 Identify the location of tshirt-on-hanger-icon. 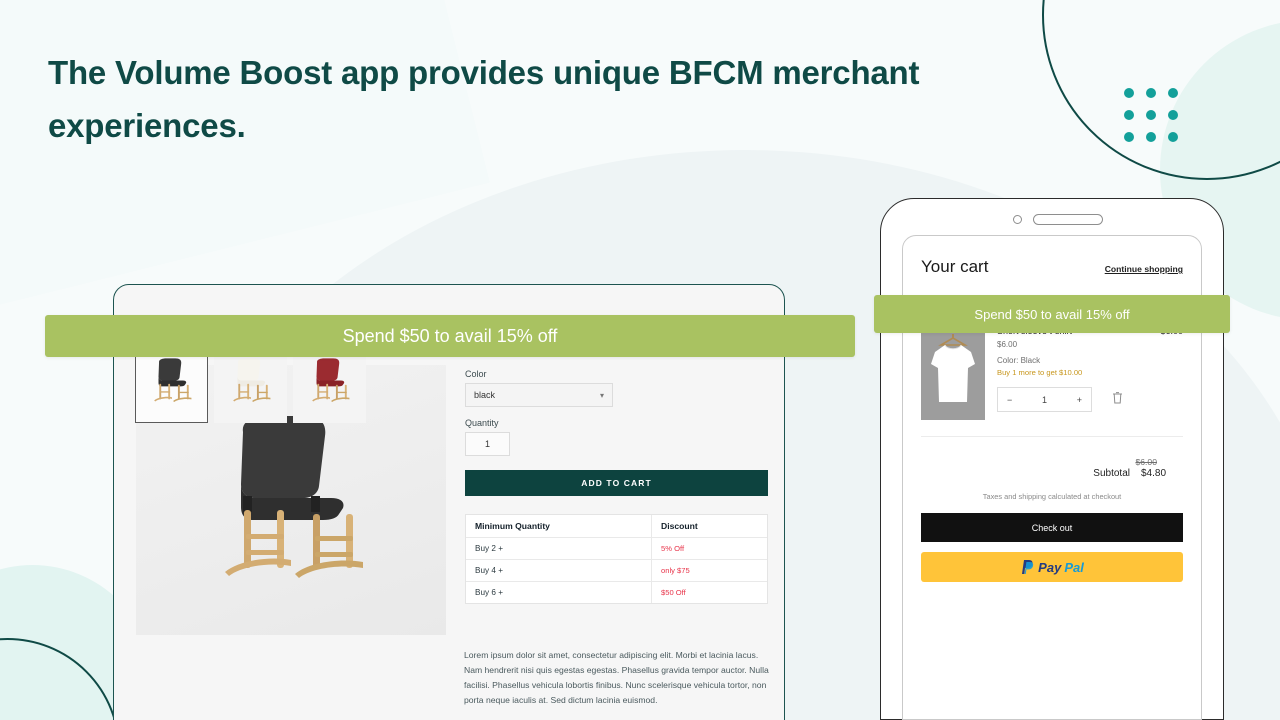
(953, 373).